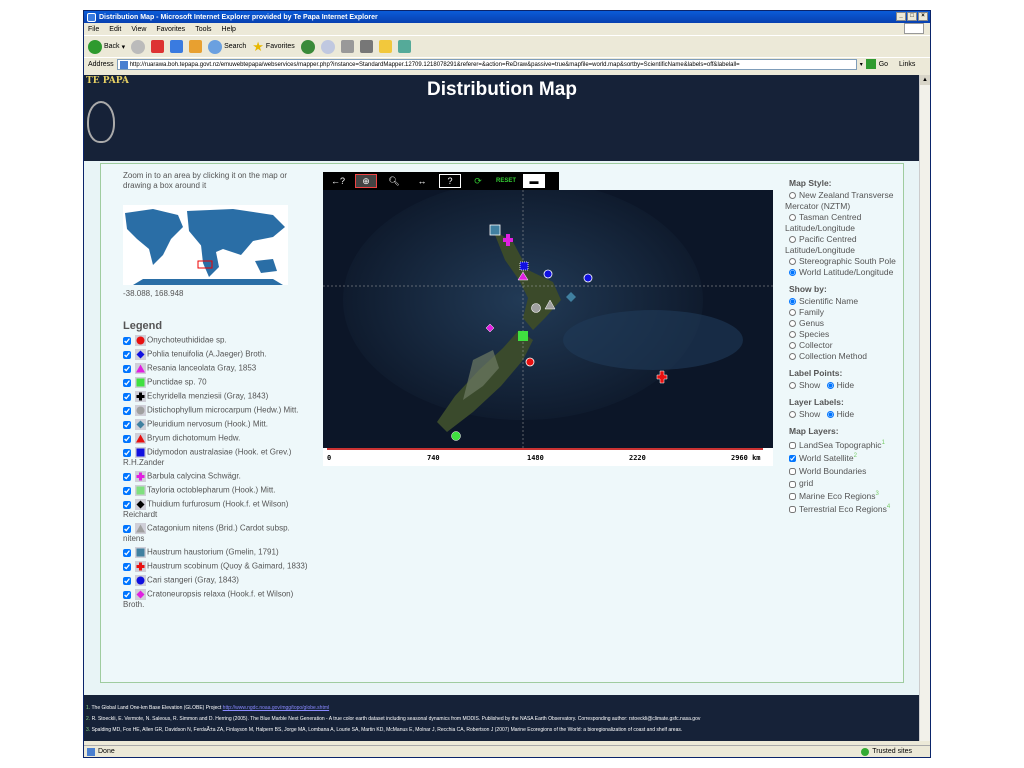  I want to click on print-map-button: ▬, so click(534, 181).